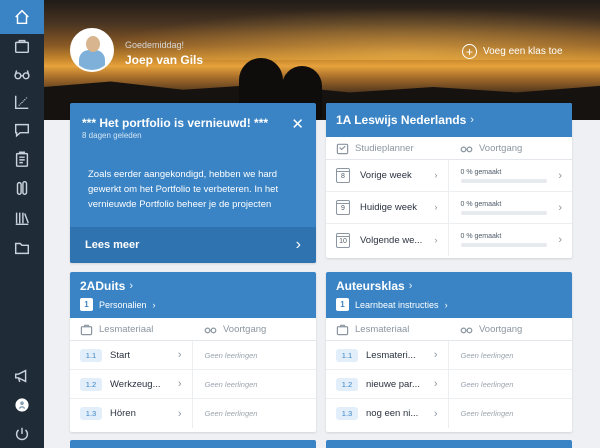 This screenshot has height=448, width=600. I want to click on sidebar-item-bibliotheek, so click(22, 218).